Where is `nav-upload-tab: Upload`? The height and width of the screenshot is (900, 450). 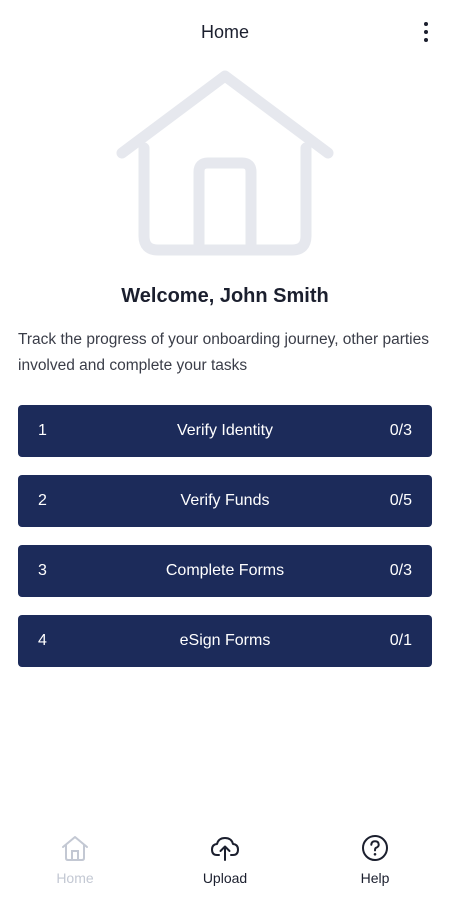 nav-upload-tab: Upload is located at coordinates (225, 861).